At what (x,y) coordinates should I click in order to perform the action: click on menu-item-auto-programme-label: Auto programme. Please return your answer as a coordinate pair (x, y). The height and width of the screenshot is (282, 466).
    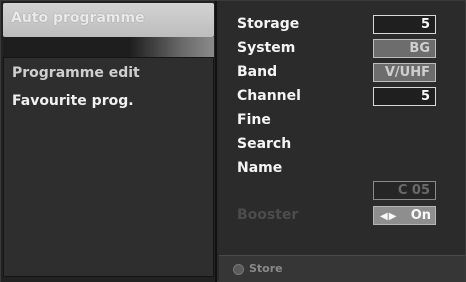
    Looking at the image, I should click on (78, 18).